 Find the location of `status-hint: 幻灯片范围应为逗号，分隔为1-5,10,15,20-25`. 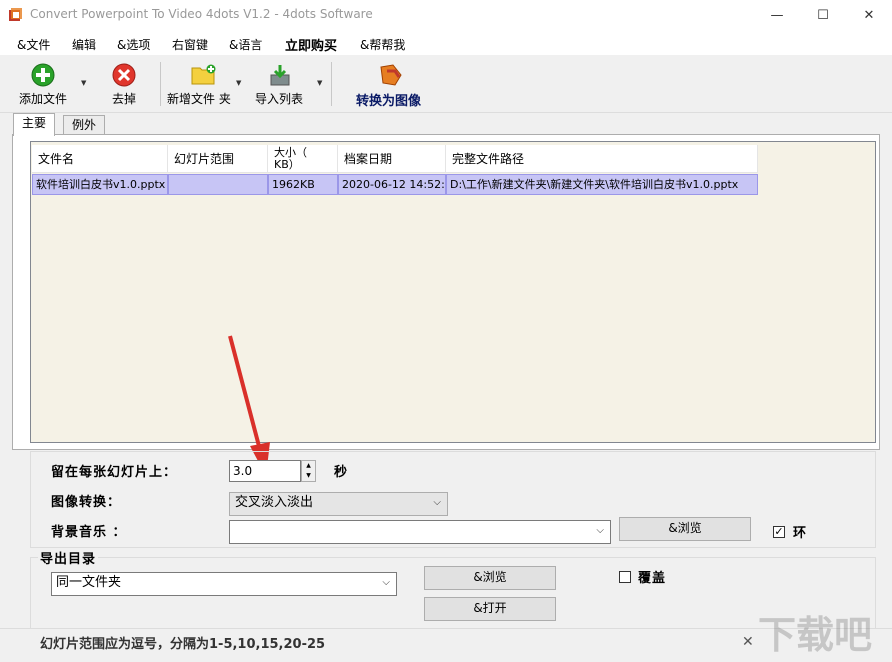

status-hint: 幻灯片范围应为逗号，分隔为1-5,10,15,20-25 is located at coordinates (183, 644).